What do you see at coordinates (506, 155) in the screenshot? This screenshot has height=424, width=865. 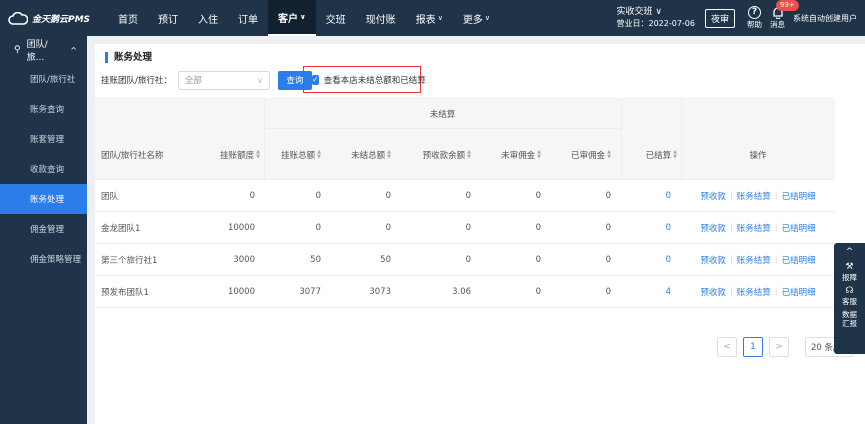 I see `column-header-5: 未审佣金 ▲ ▼` at bounding box center [506, 155].